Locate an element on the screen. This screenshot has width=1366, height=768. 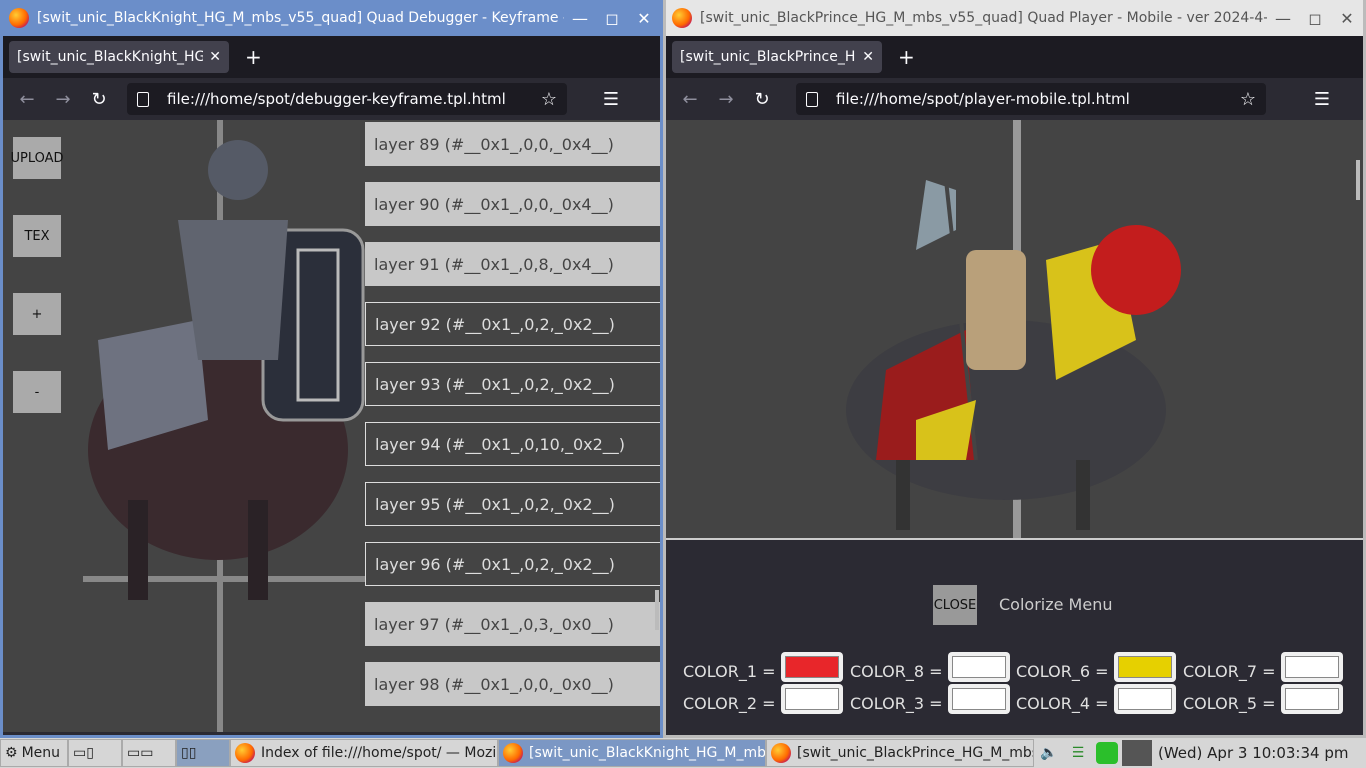
layer-item: layer 91 (#__0x1_,0,8,_0x4__) is located at coordinates (512, 264).